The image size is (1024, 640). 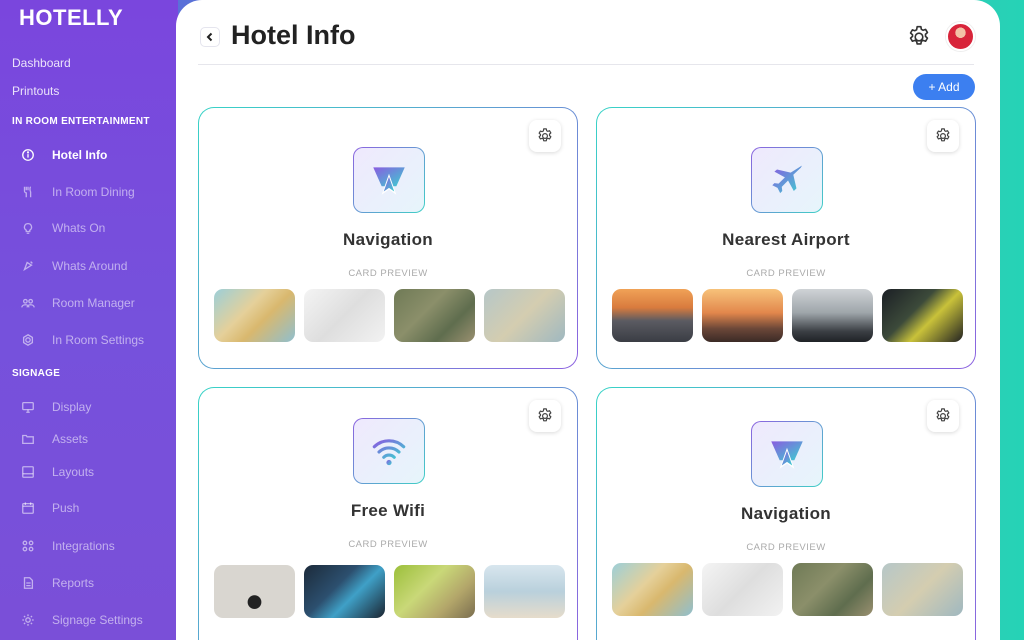 What do you see at coordinates (434, 591) in the screenshot?
I see `thumbnail-free-wifi-sign` at bounding box center [434, 591].